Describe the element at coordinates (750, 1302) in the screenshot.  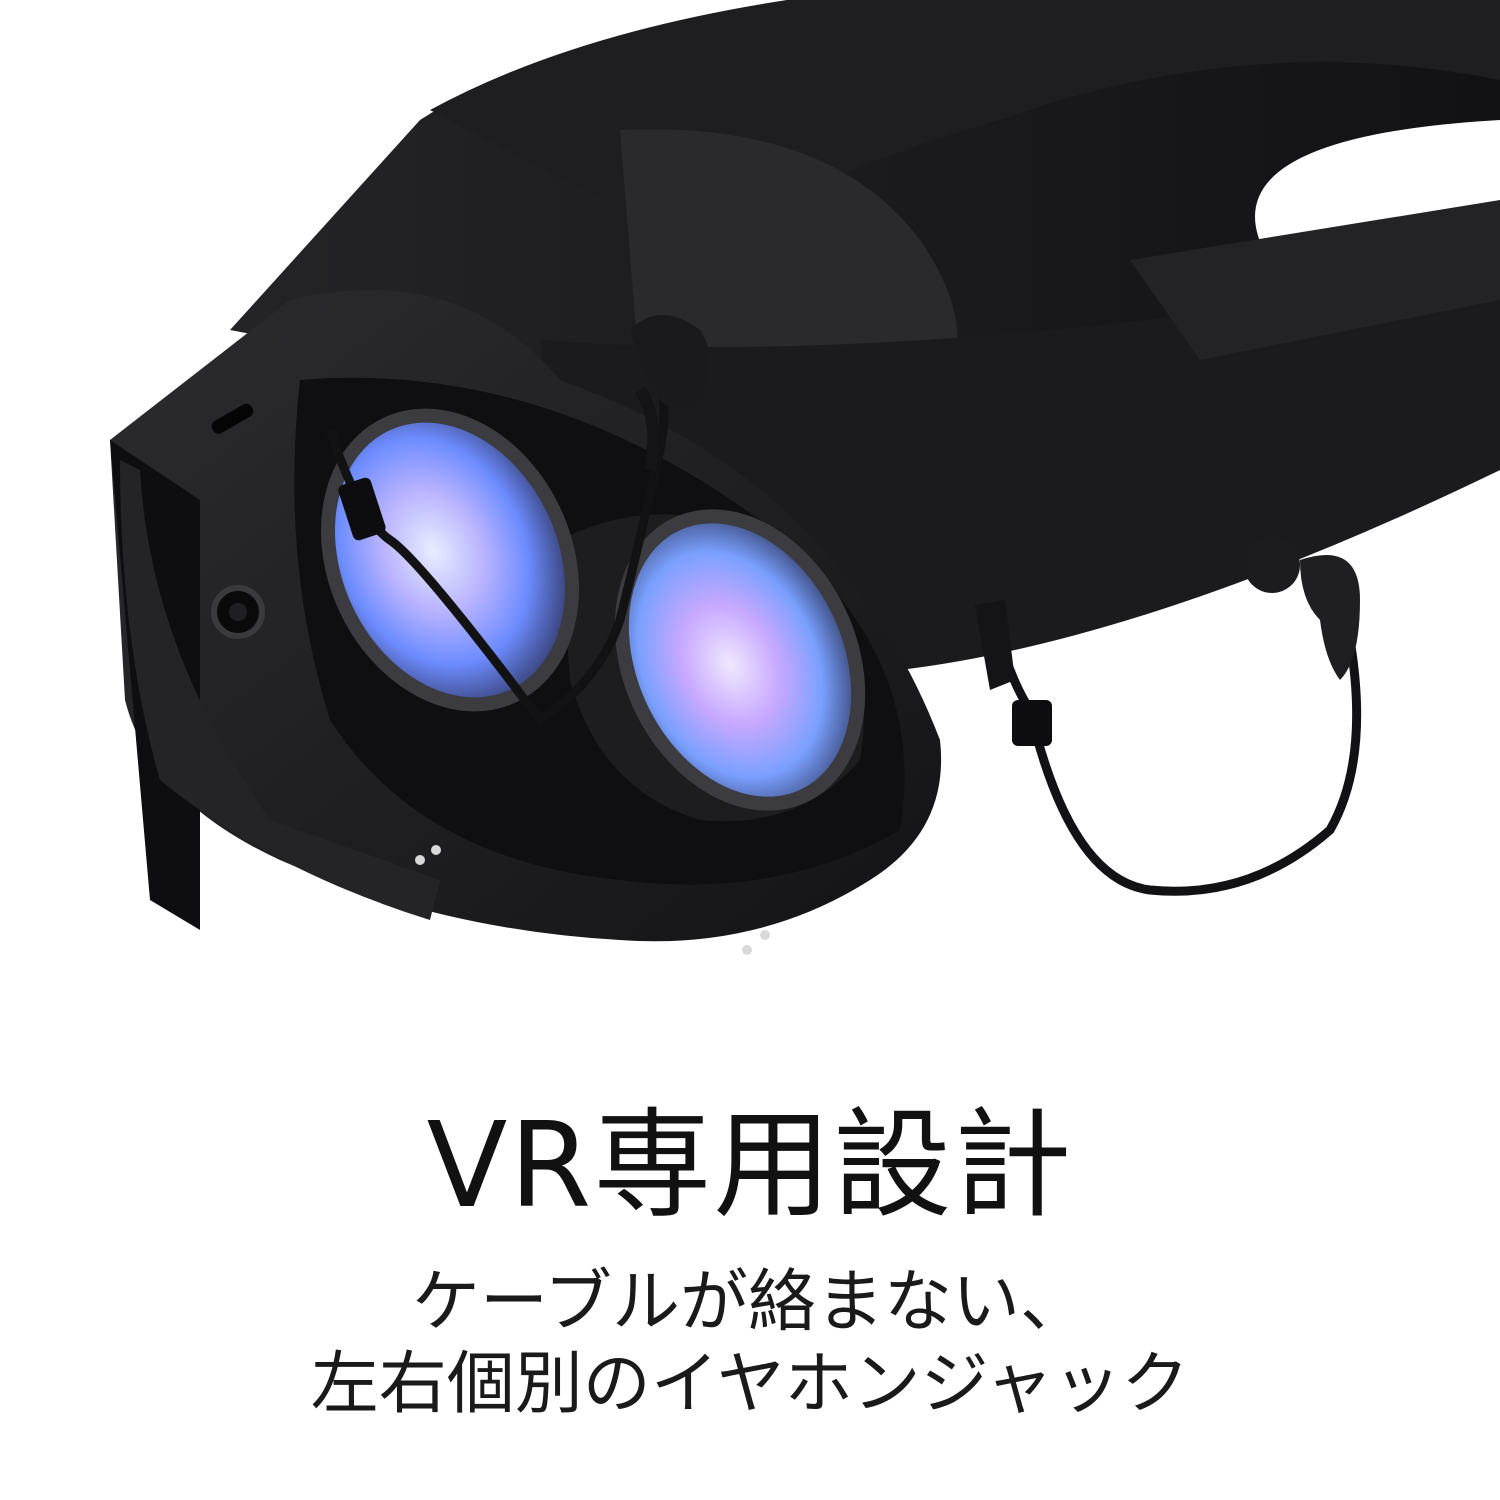
I see `subtext-line-1: ケーブルが絡まない、` at that location.